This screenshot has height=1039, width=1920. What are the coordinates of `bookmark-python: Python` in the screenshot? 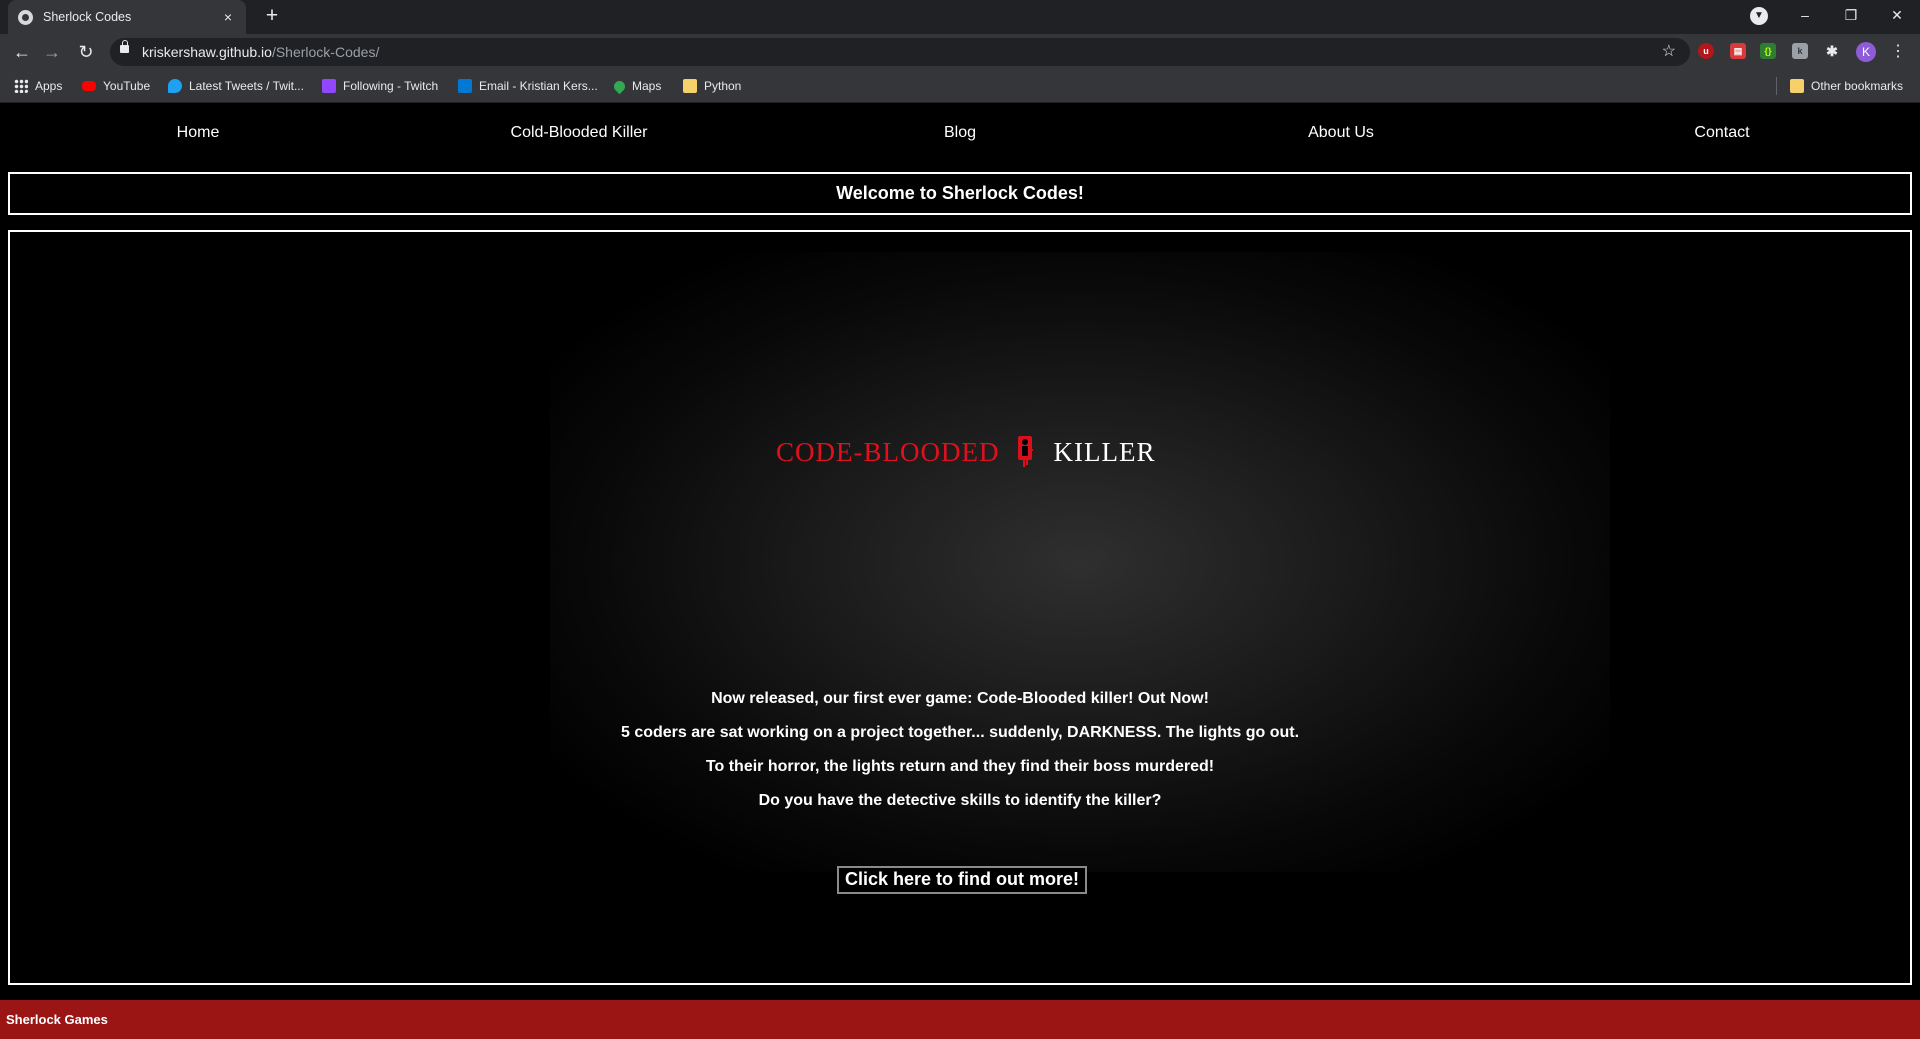 It's located at (712, 86).